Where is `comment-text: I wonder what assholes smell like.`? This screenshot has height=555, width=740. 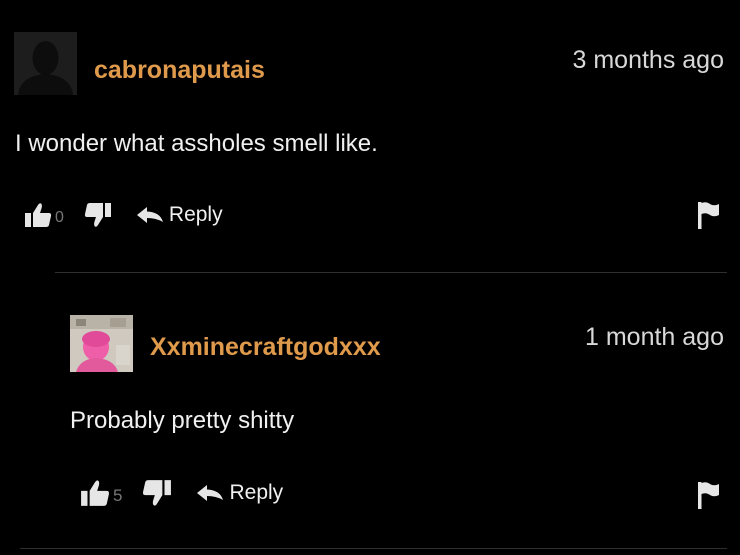 comment-text: I wonder what assholes smell like. is located at coordinates (196, 143).